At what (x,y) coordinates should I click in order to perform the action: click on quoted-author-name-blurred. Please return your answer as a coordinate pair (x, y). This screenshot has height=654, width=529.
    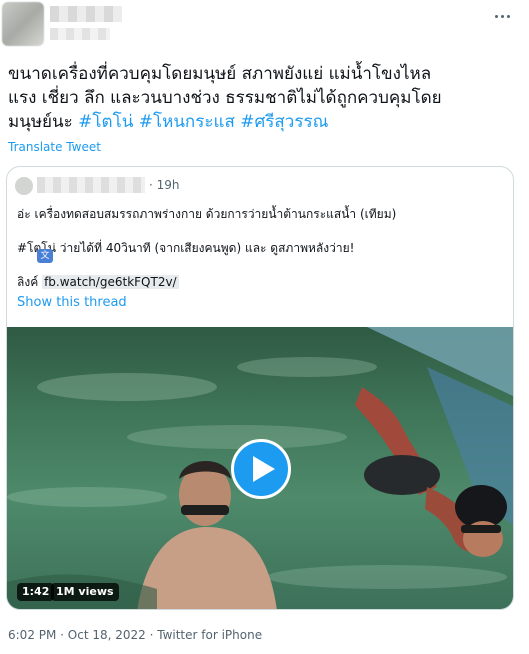
    Looking at the image, I should click on (91, 185).